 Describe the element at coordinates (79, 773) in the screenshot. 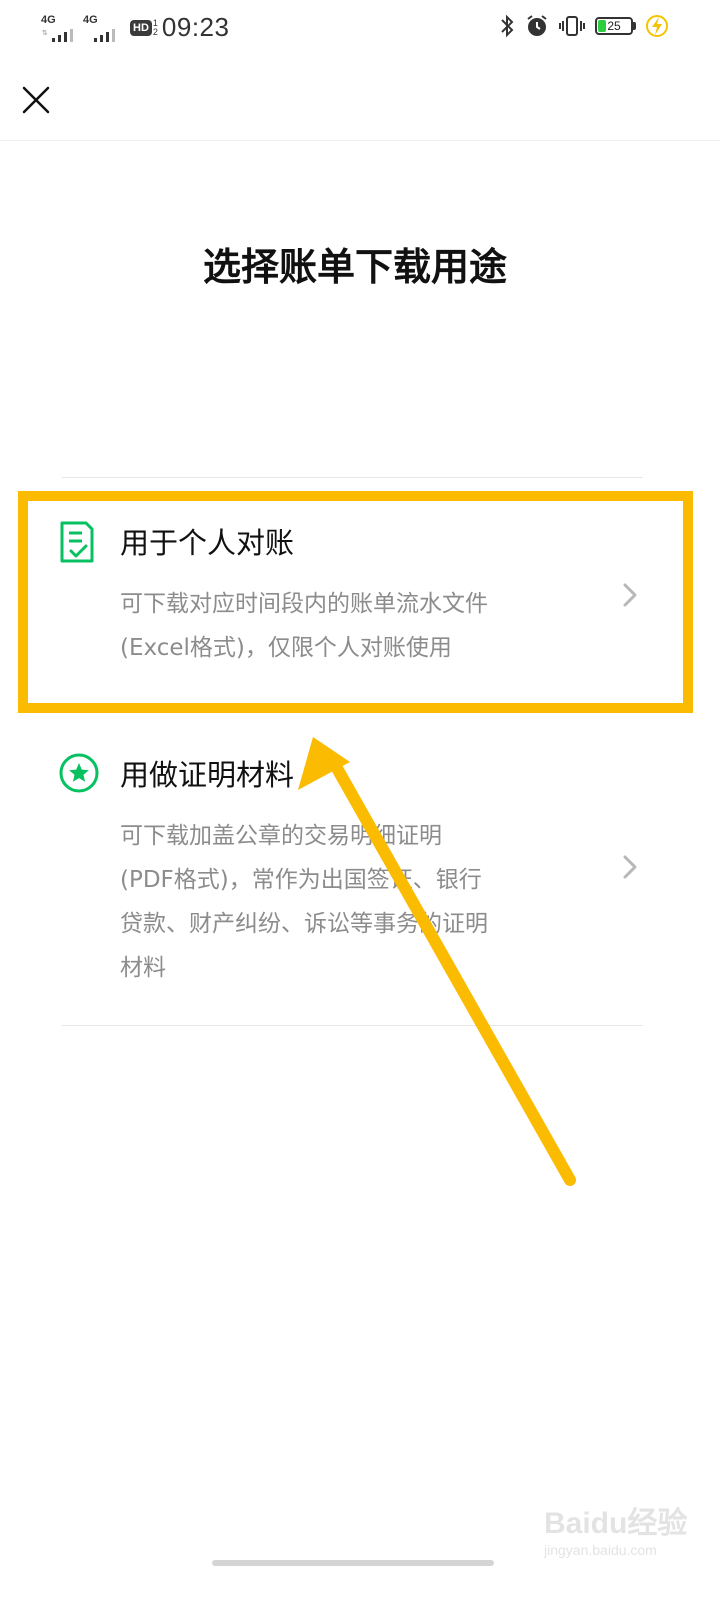

I see `star-badge-icon` at that location.